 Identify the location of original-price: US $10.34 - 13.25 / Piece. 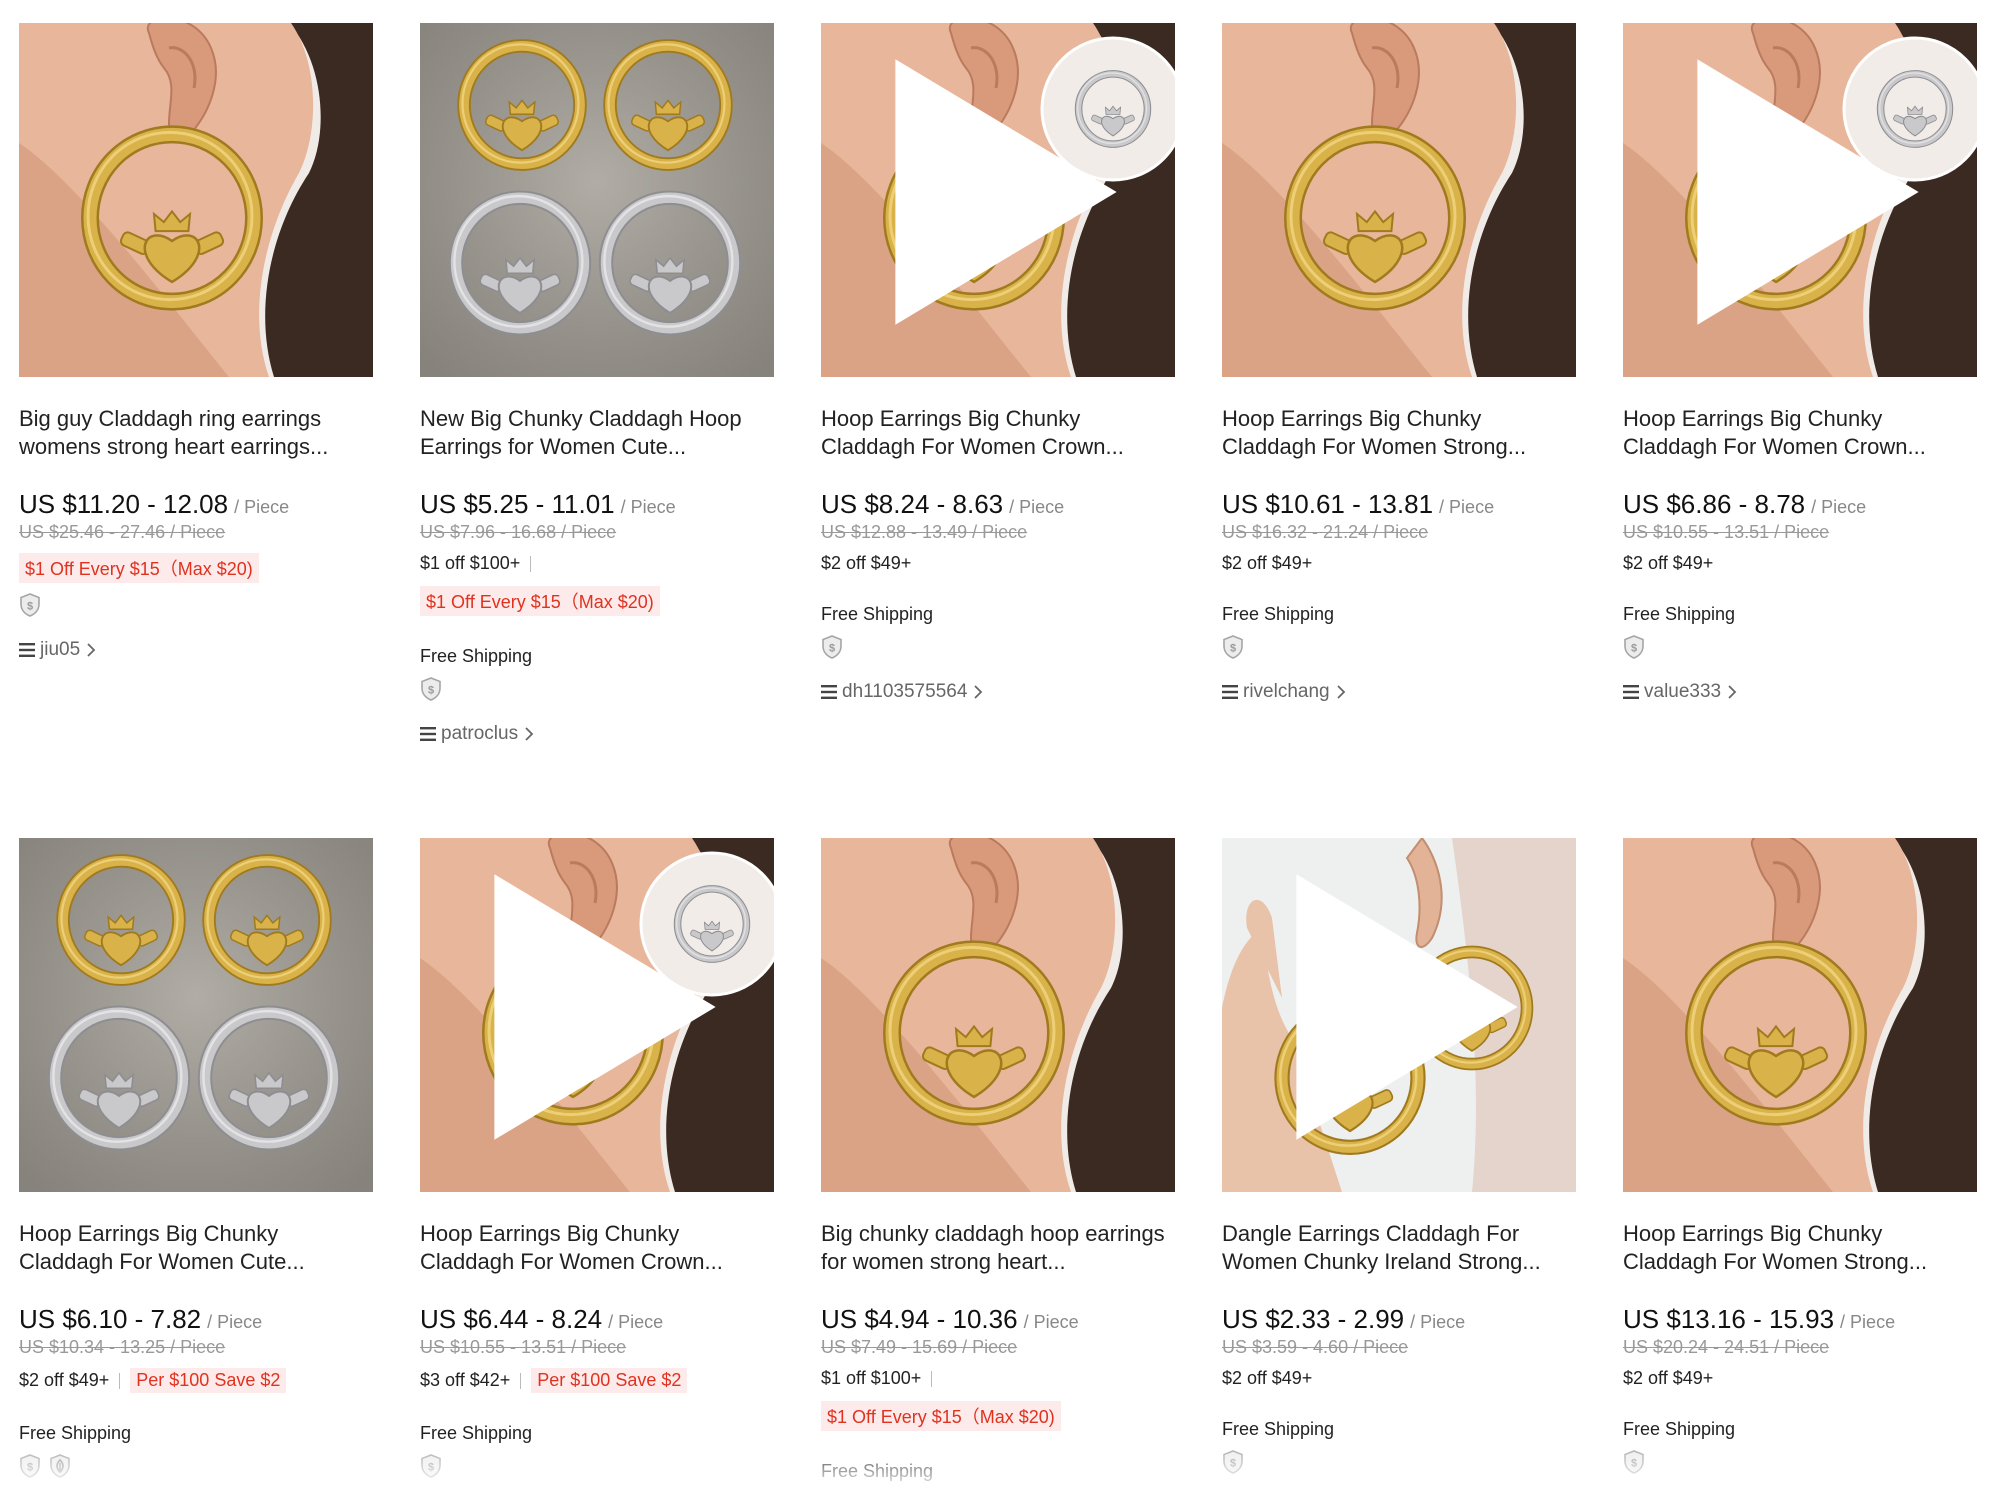
(122, 1347).